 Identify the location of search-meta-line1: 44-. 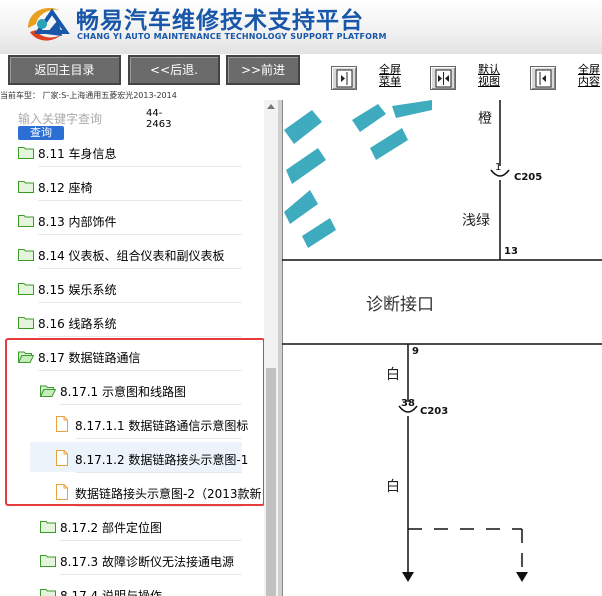
(154, 113).